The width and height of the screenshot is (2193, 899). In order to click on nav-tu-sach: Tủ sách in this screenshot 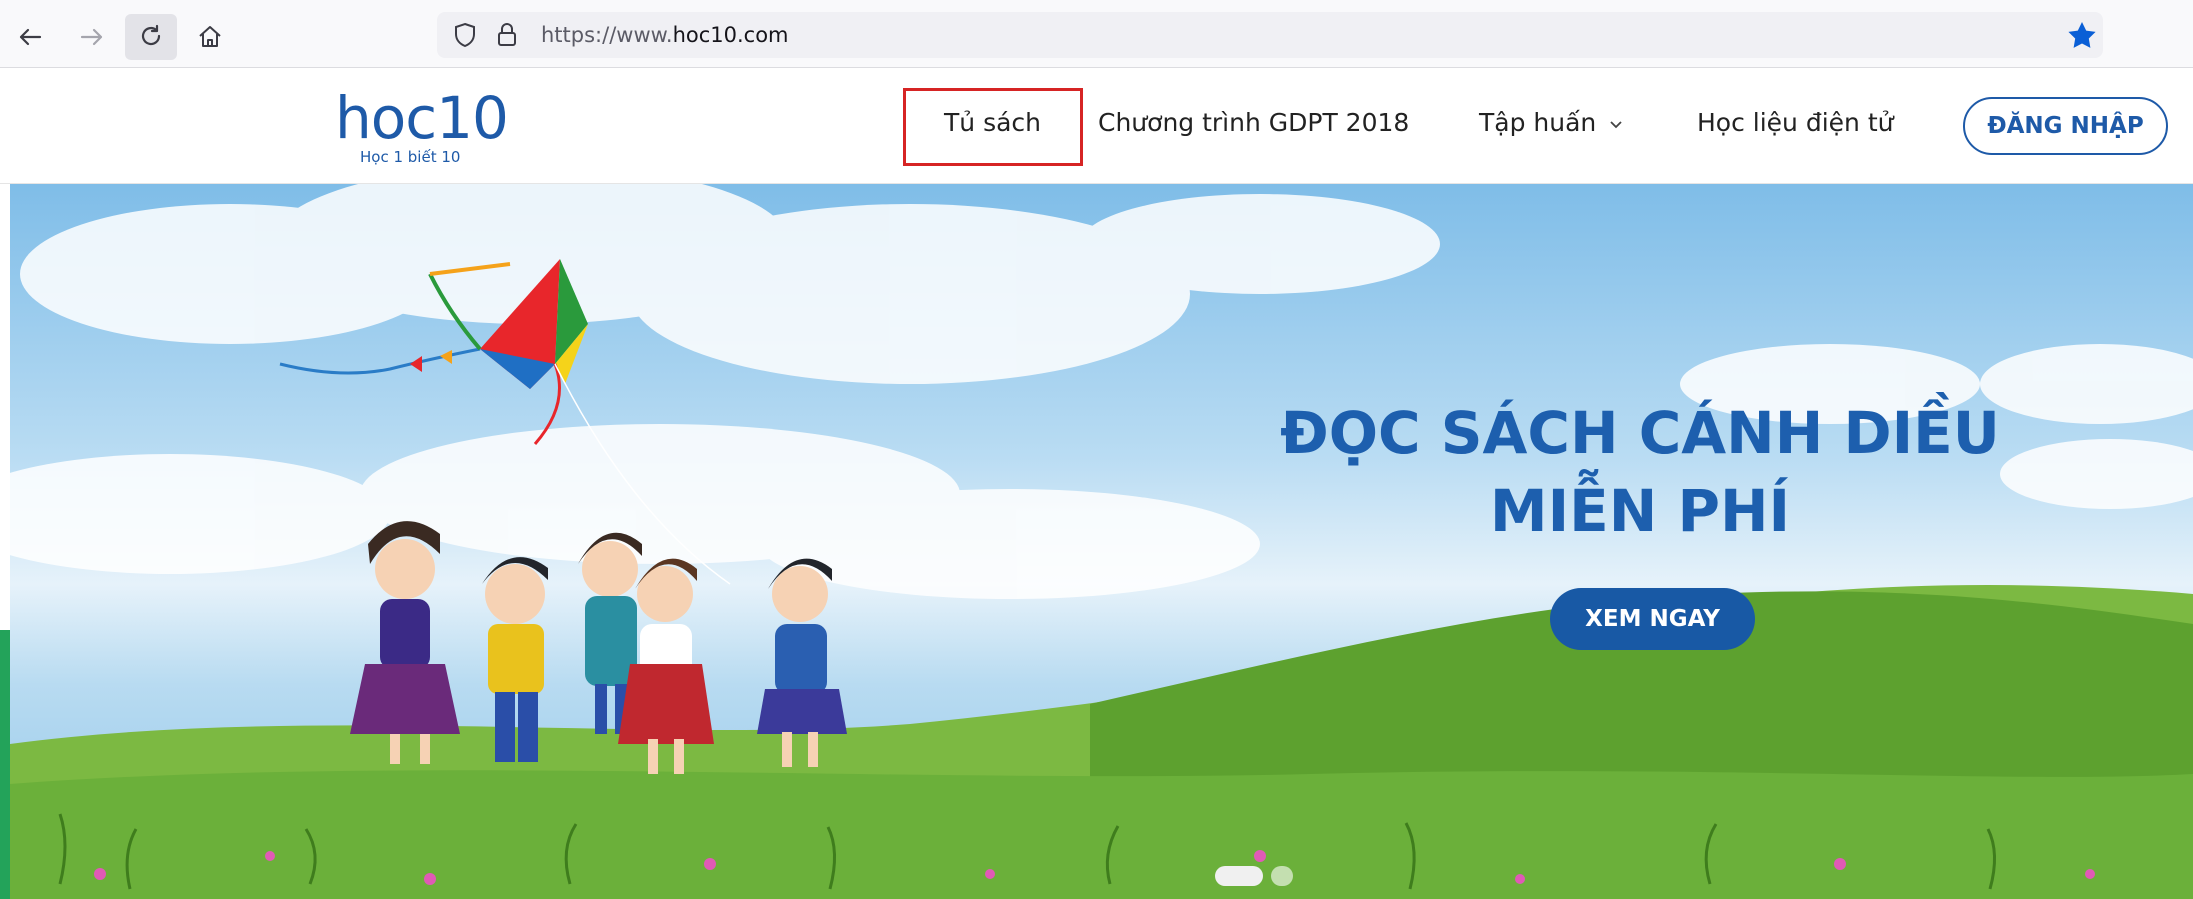, I will do `click(992, 122)`.